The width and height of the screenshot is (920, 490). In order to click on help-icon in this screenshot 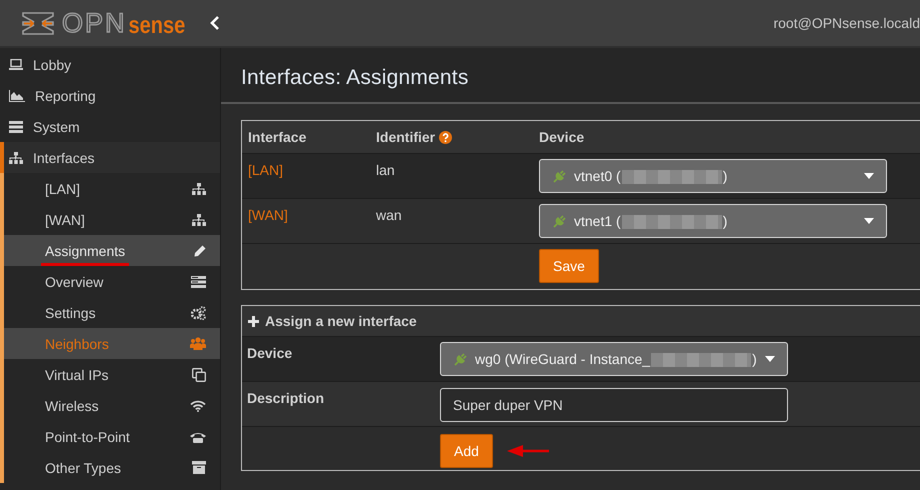, I will do `click(445, 137)`.